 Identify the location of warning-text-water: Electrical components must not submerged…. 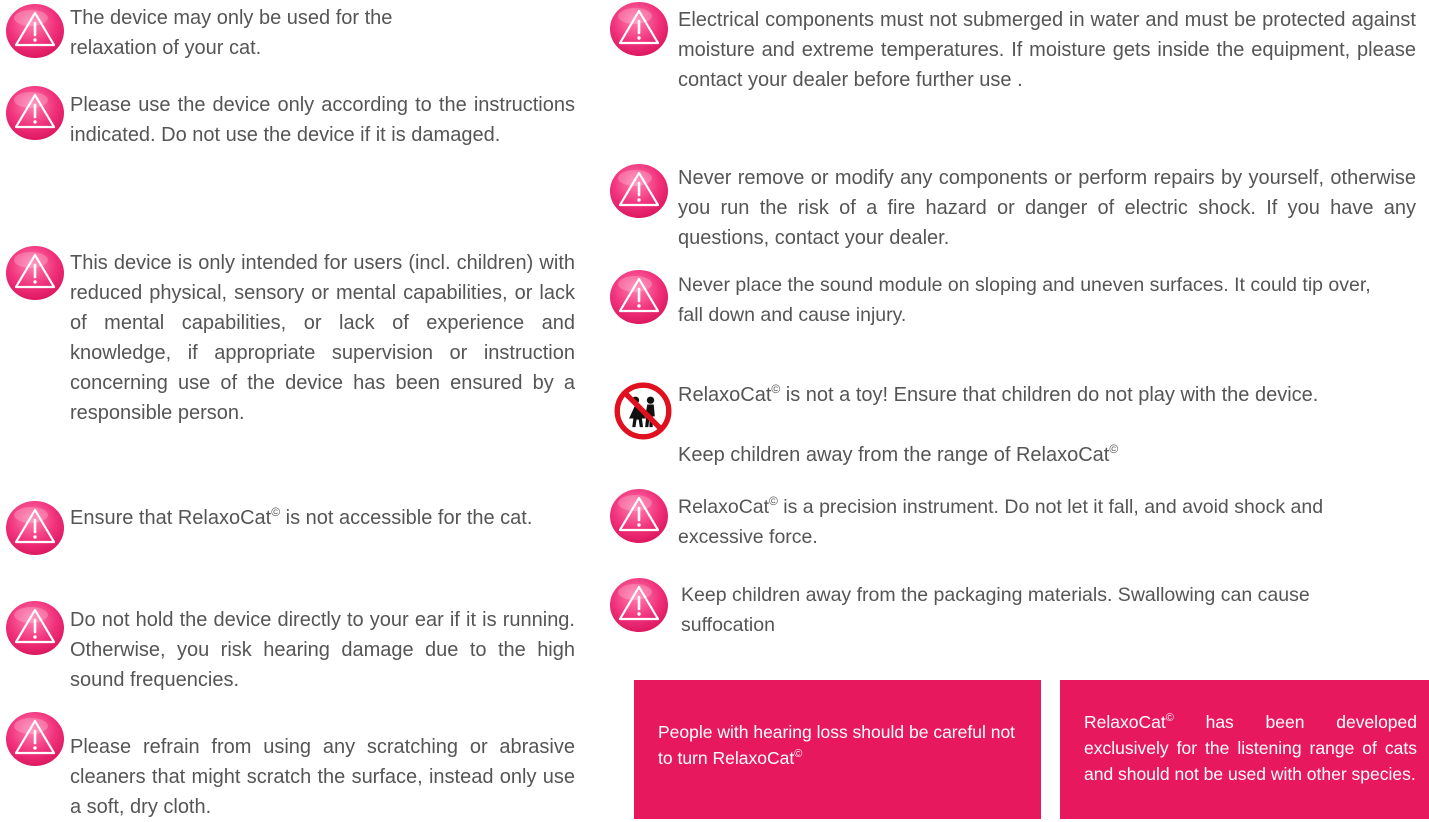
(1047, 50).